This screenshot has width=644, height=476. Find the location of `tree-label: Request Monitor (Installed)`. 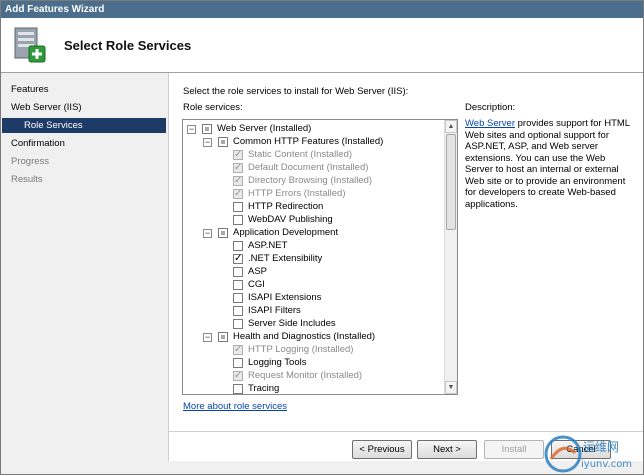

tree-label: Request Monitor (Installed) is located at coordinates (305, 375).